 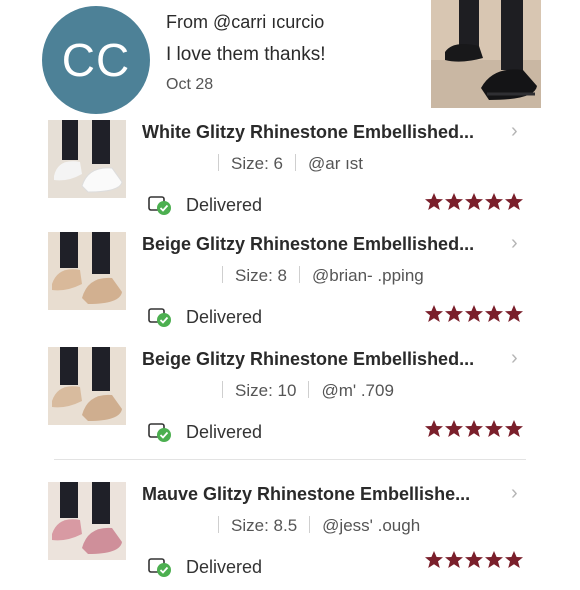 What do you see at coordinates (246, 54) in the screenshot?
I see `review-message: I love them thanks!` at bounding box center [246, 54].